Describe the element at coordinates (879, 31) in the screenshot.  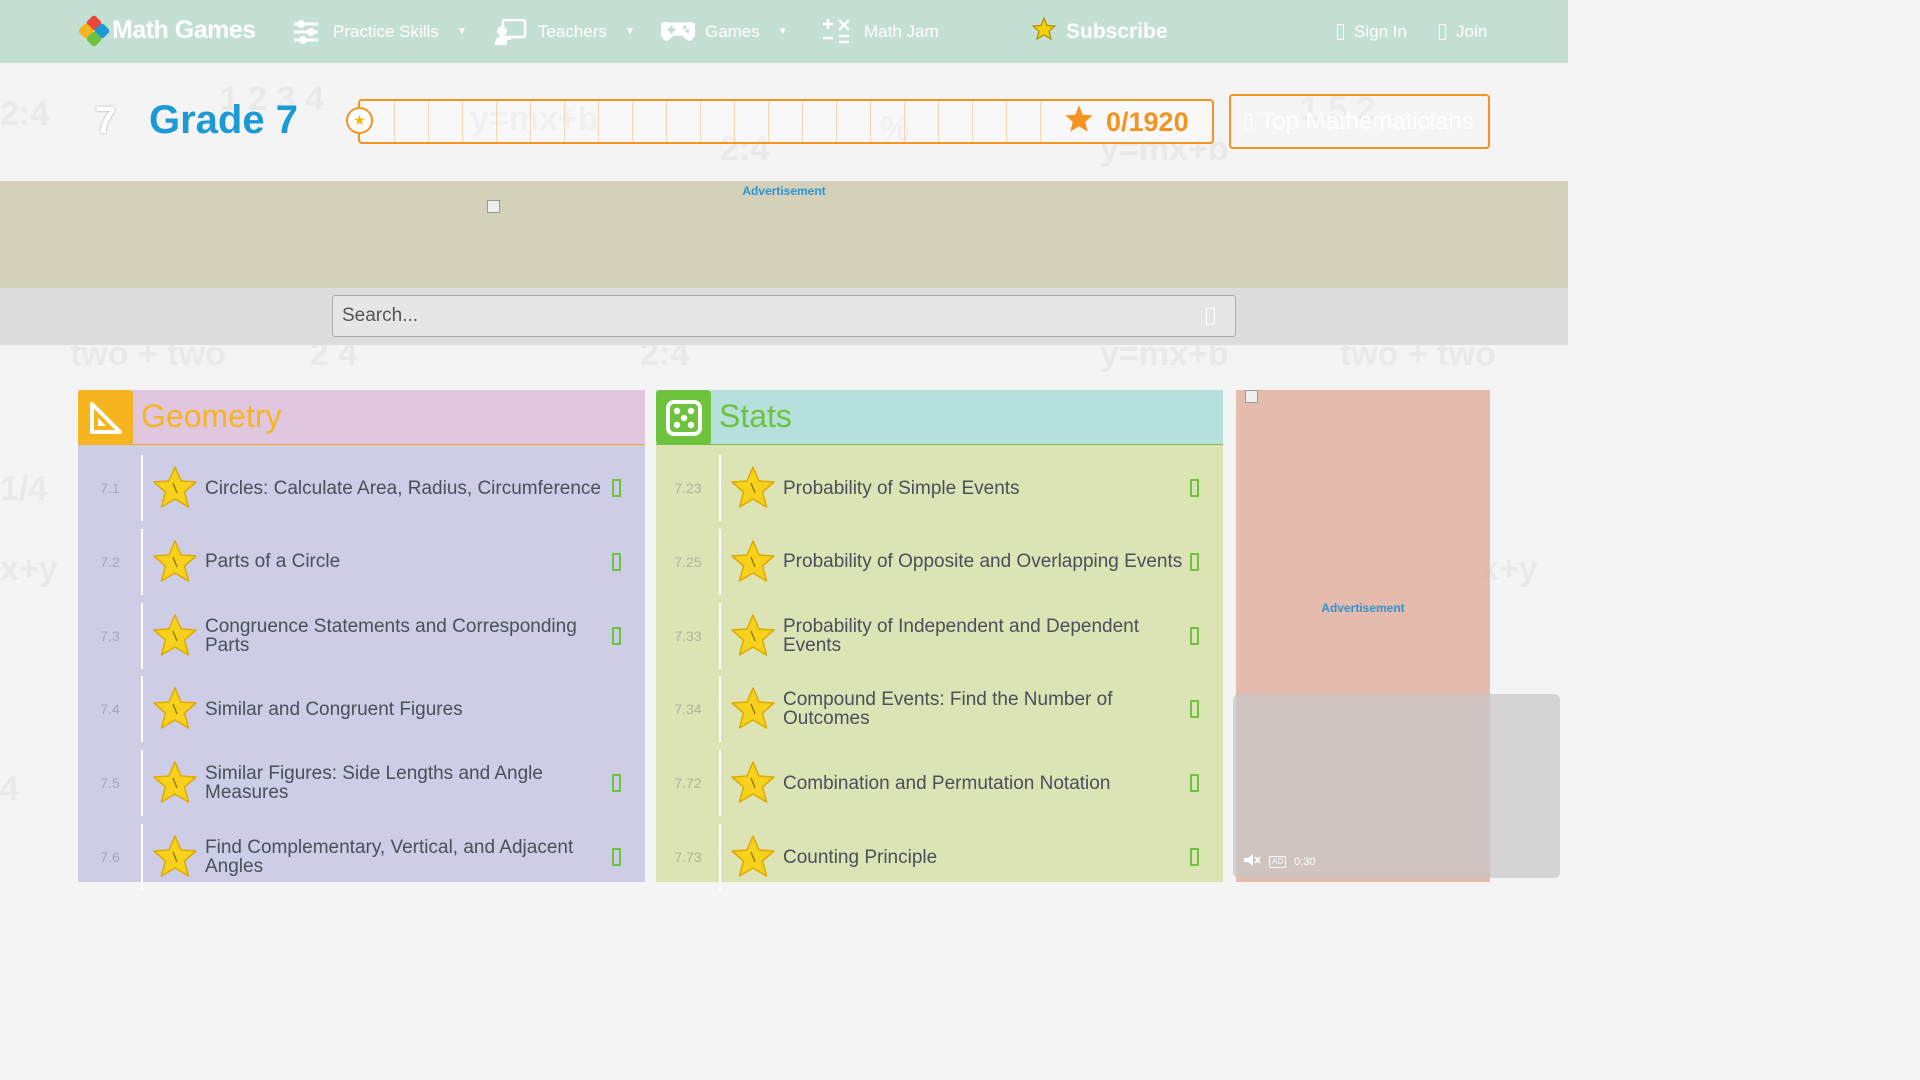
I see `nav-math-jam: Math Jam` at that location.